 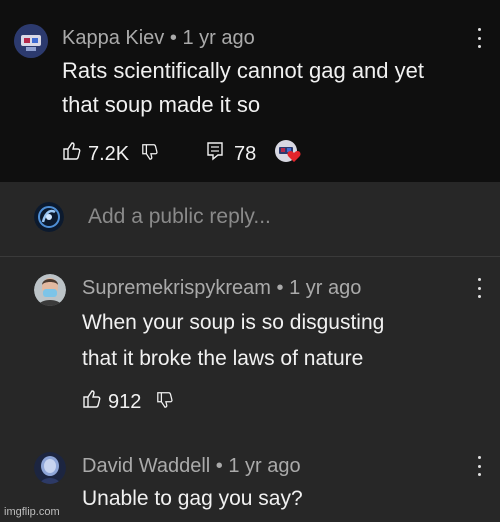 I want to click on kappa-kiev-avatar, so click(x=31, y=41).